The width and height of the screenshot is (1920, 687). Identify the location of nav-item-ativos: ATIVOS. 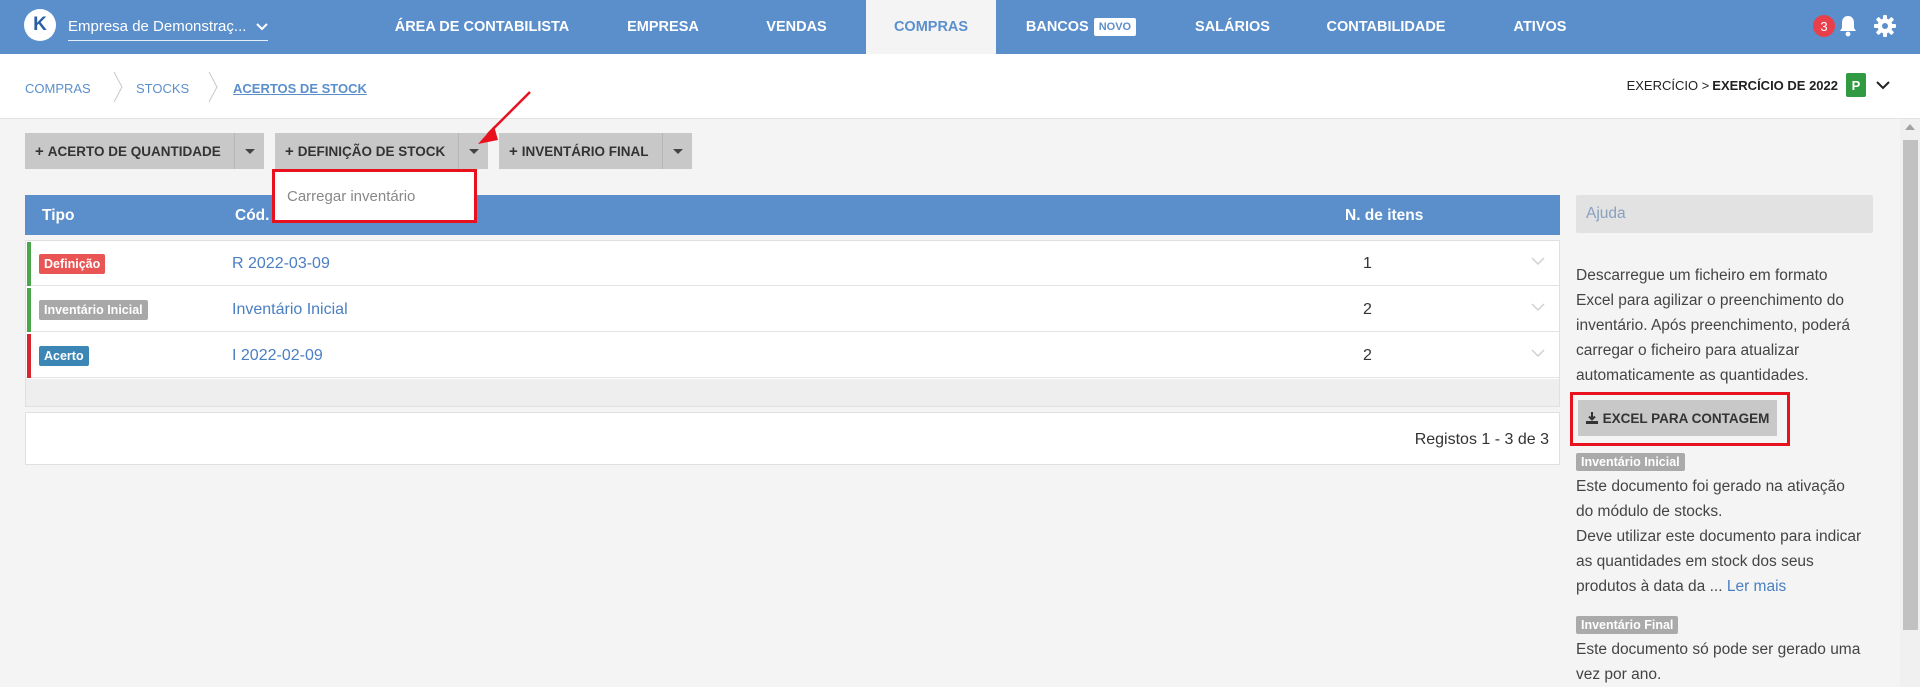
(1540, 27).